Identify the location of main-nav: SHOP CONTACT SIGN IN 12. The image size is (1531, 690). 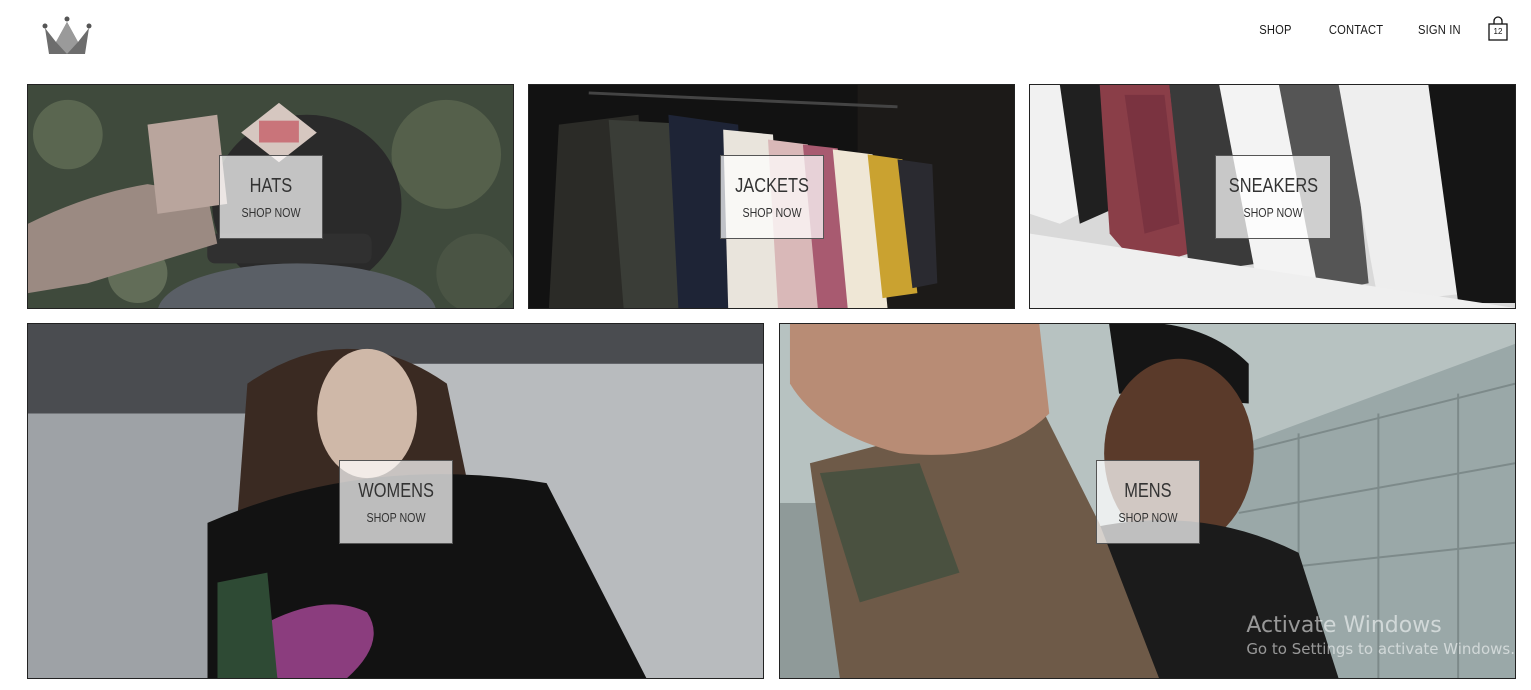
(1367, 29).